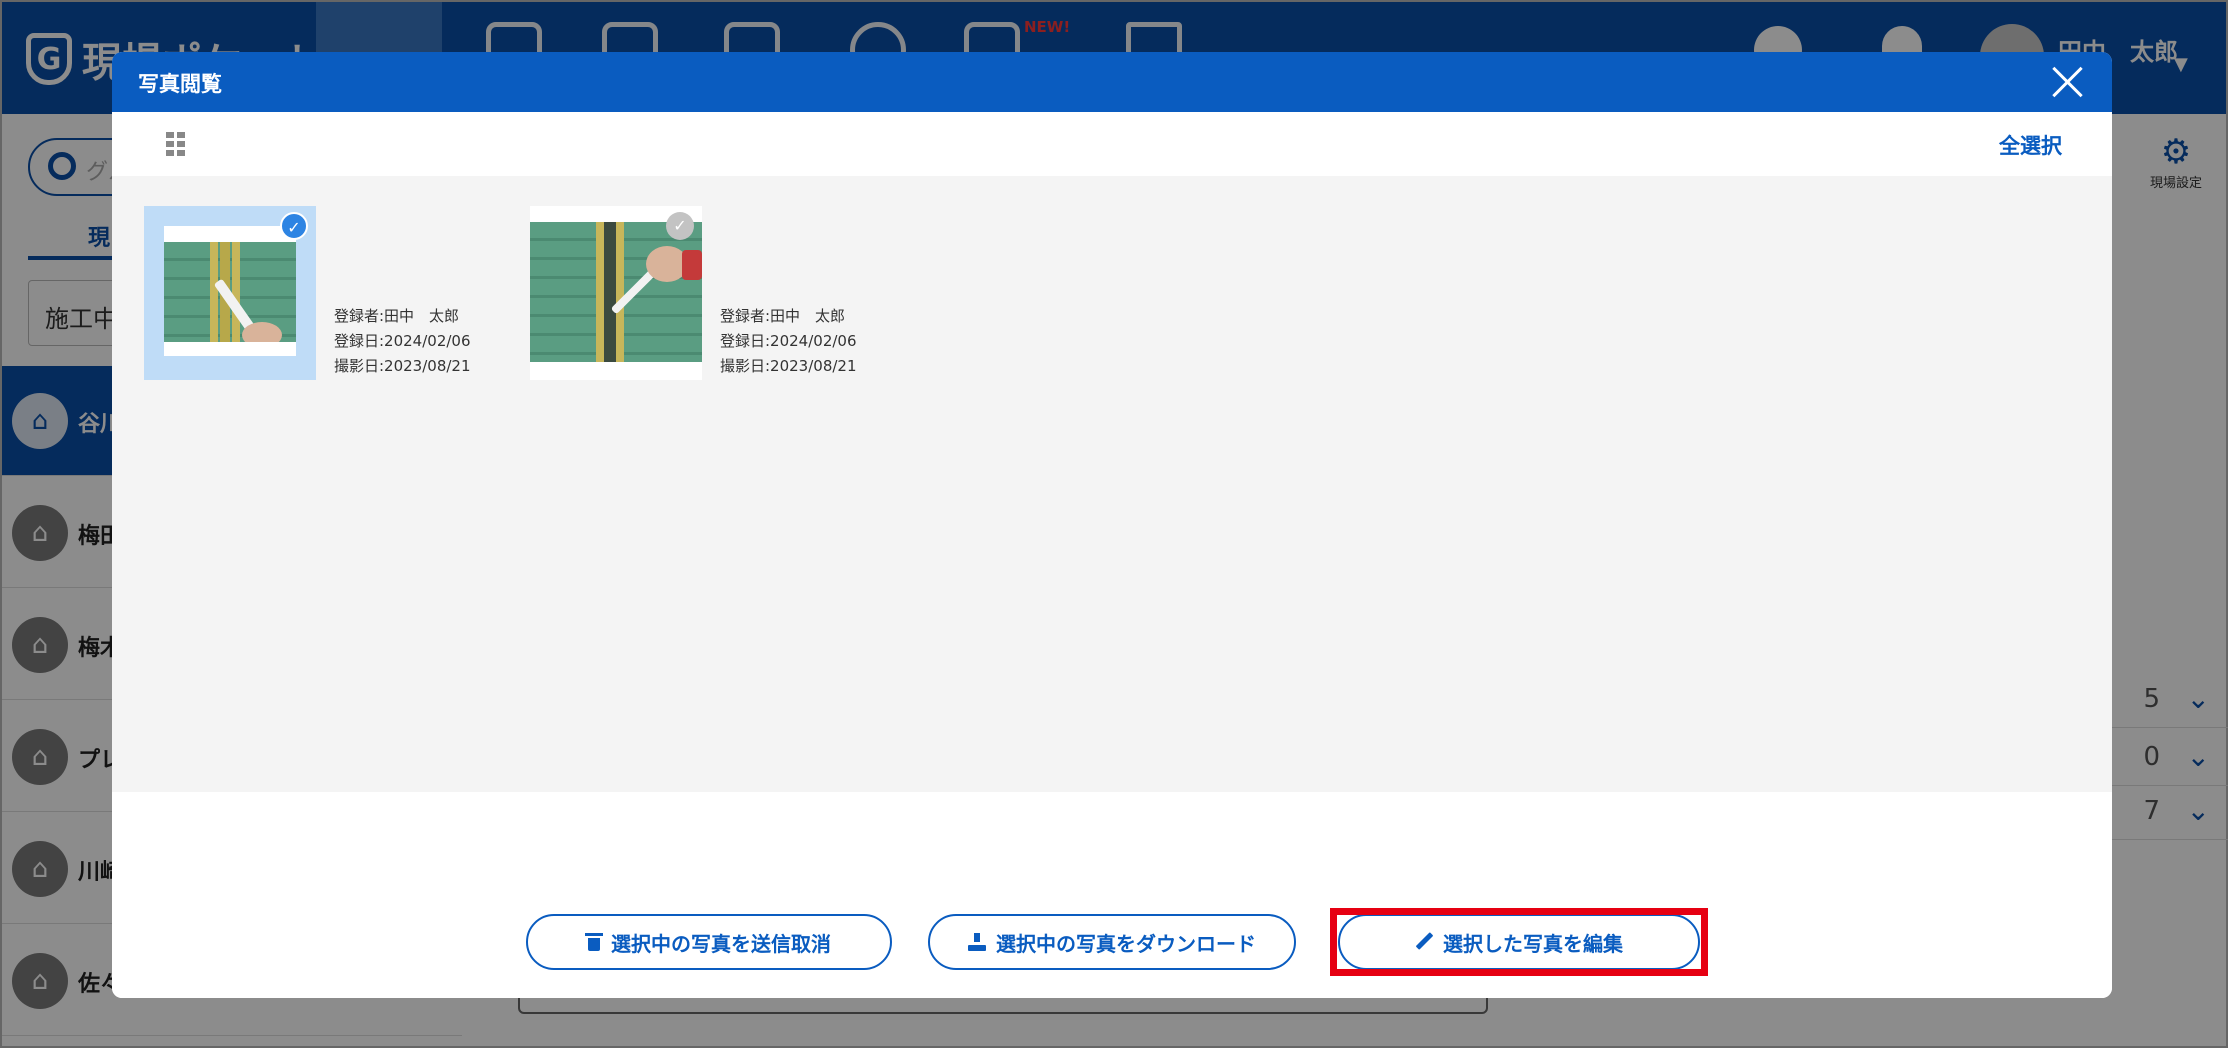 Image resolution: width=2228 pixels, height=1048 pixels. I want to click on cancel-send-label: 選択中の写真を送信取消, so click(721, 943).